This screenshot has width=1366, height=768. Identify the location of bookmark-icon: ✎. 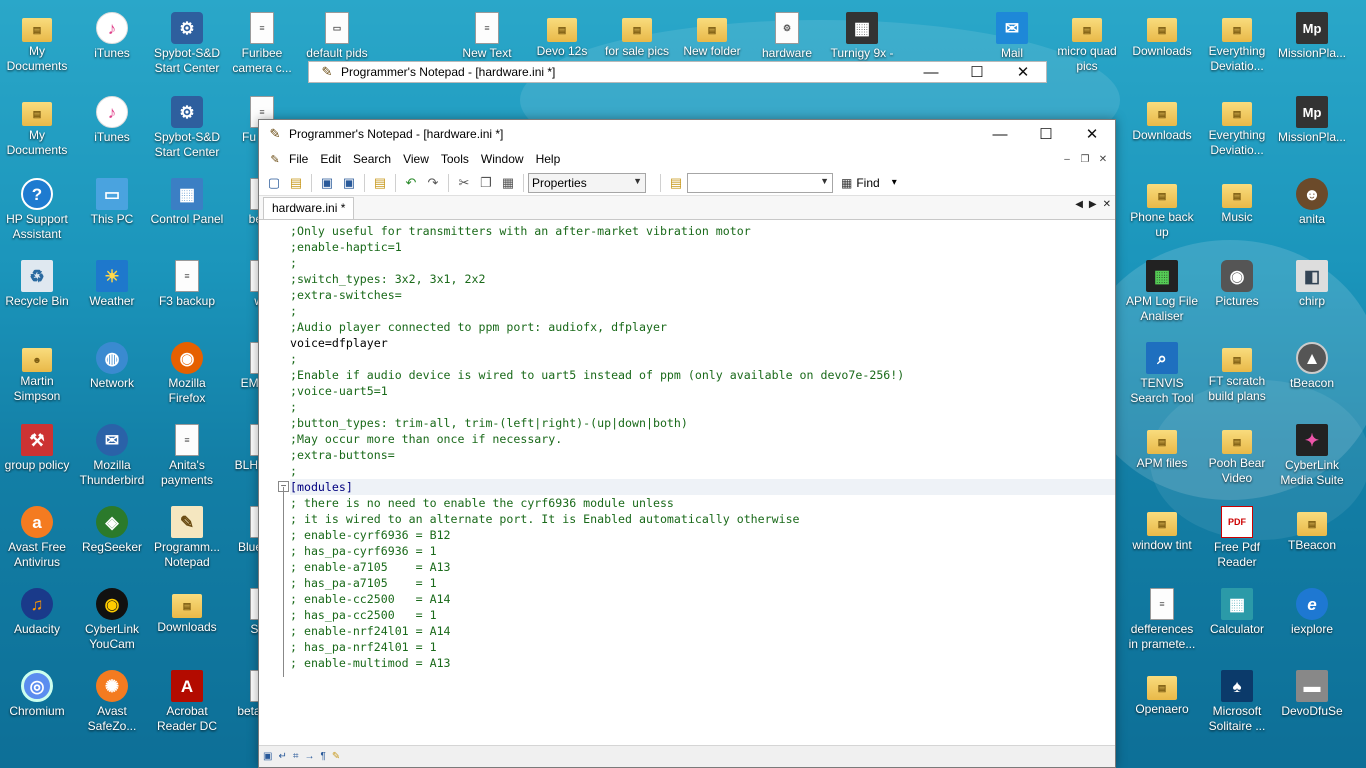
(336, 756).